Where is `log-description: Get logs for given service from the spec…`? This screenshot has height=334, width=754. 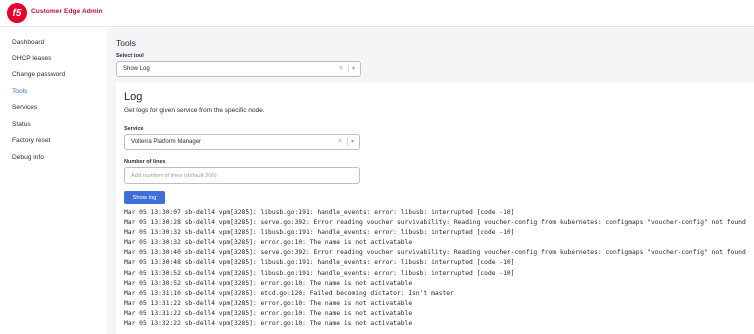
log-description: Get logs for given service from the spec… is located at coordinates (194, 110).